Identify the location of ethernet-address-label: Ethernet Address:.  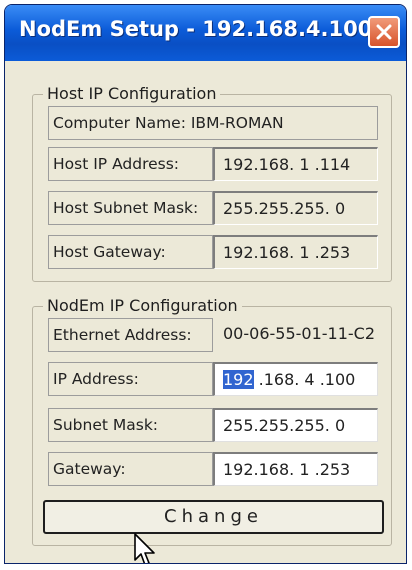
(130, 335).